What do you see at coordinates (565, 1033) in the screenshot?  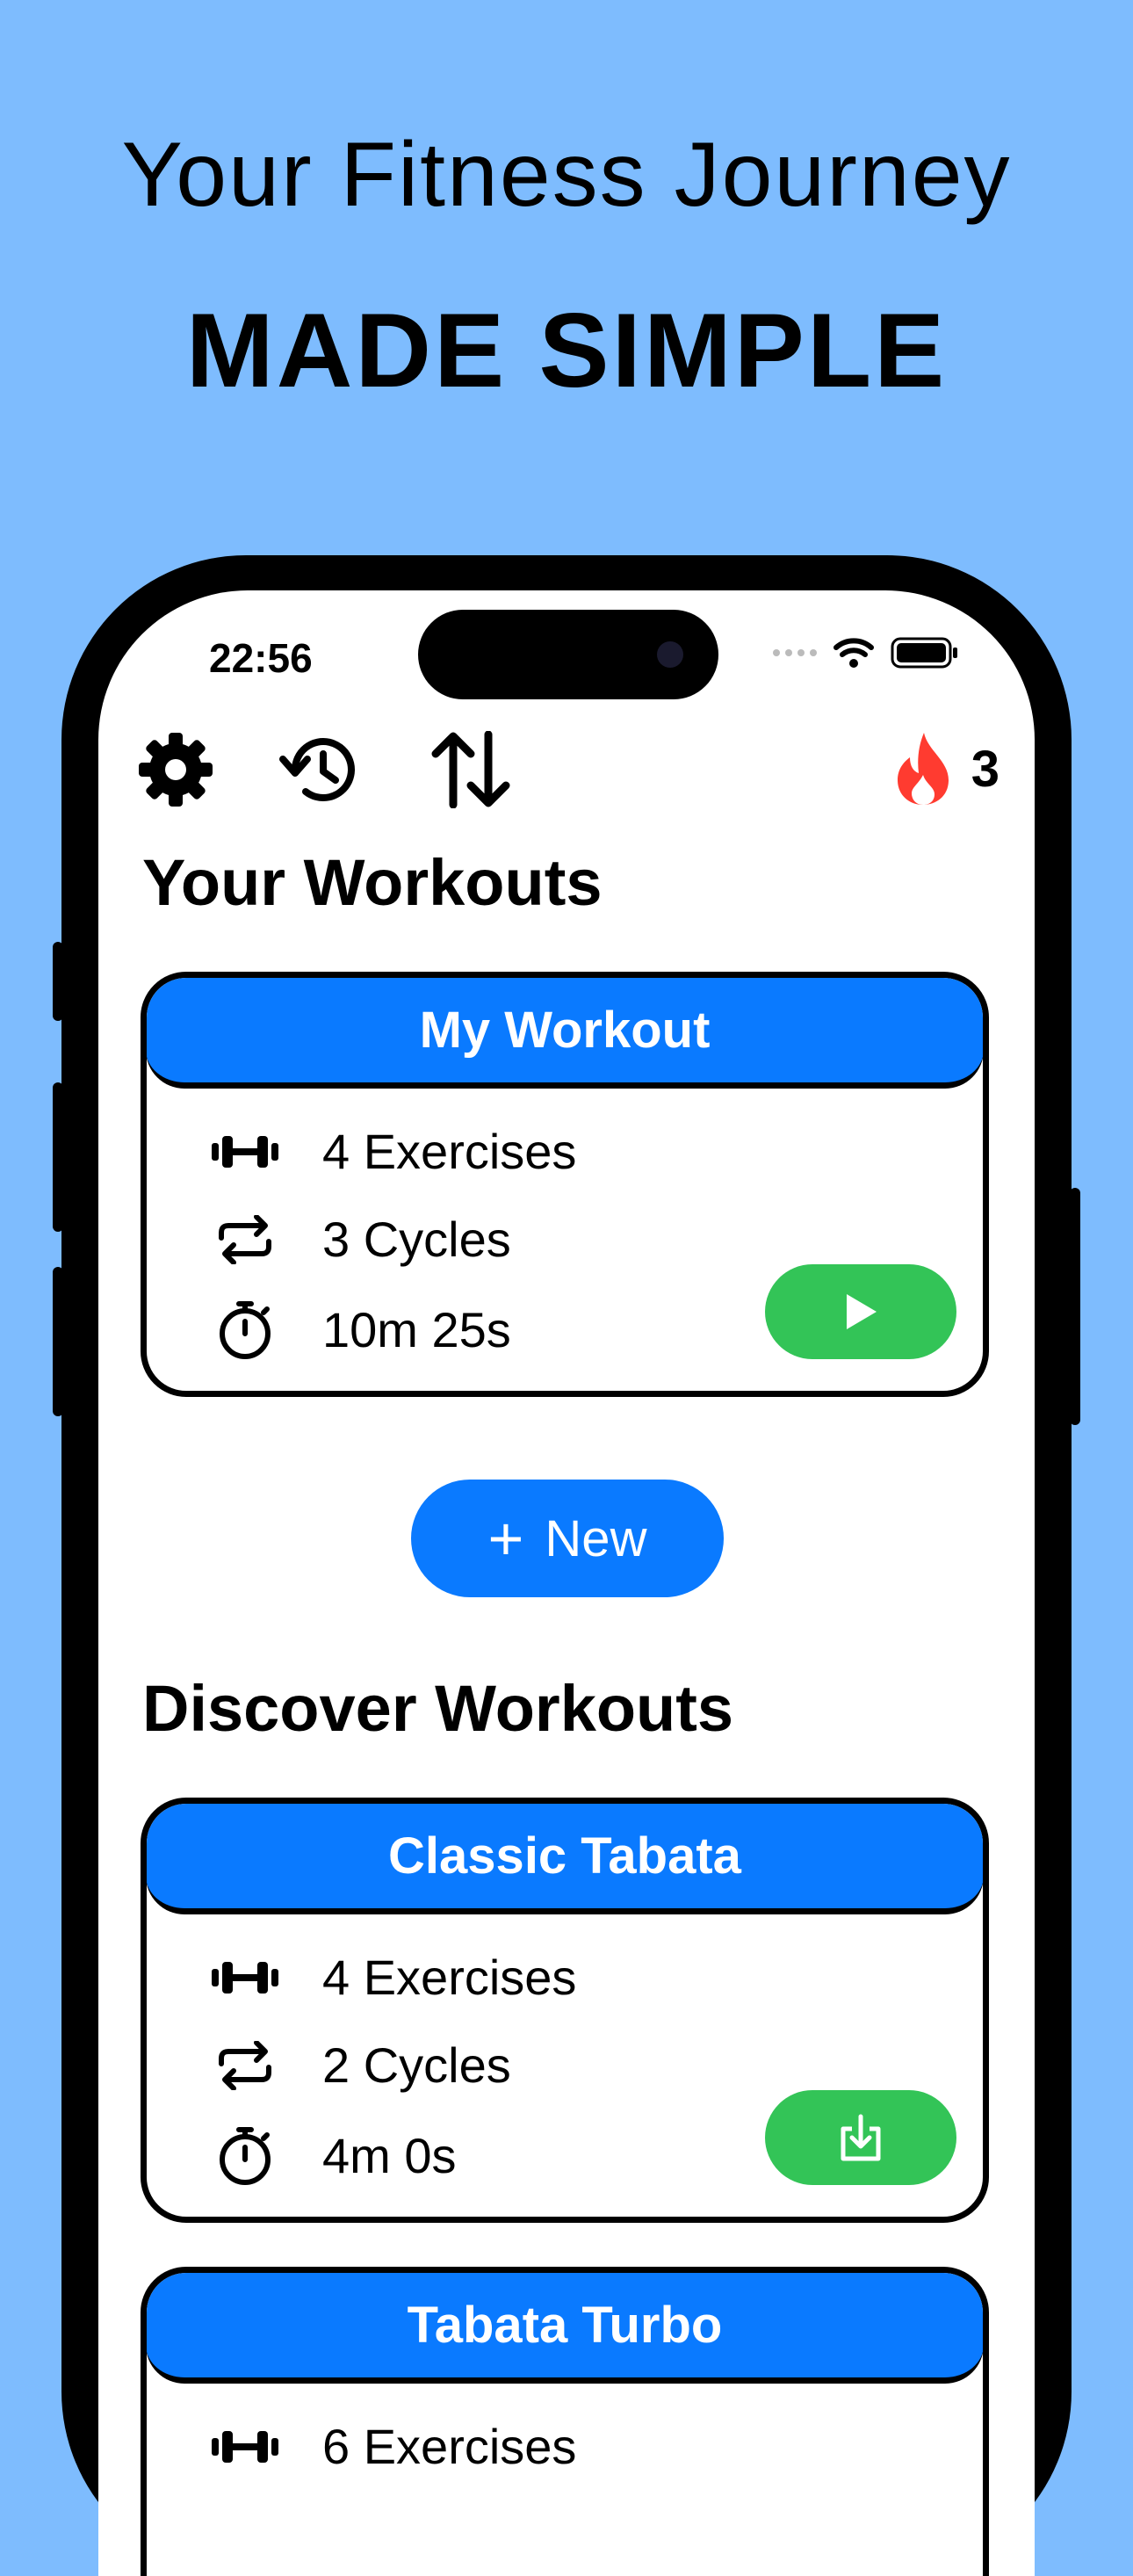 I see `workout-card-title: My Workout` at bounding box center [565, 1033].